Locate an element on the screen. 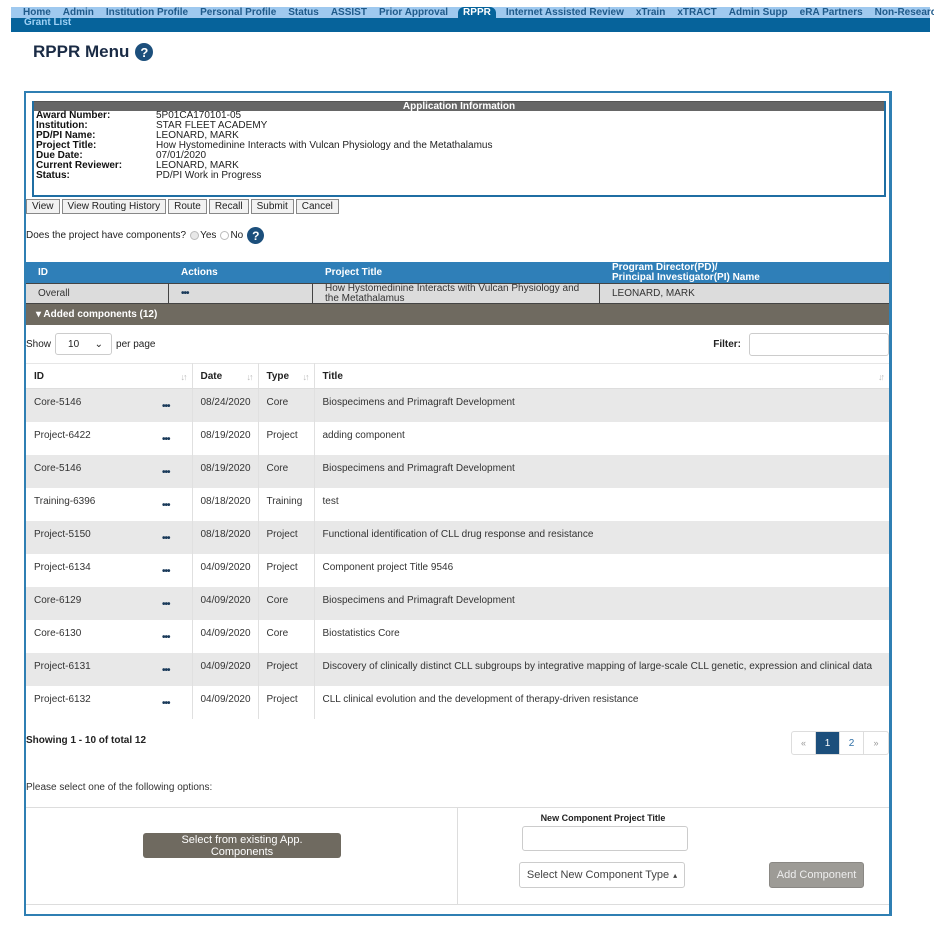  next-page-button: » is located at coordinates (876, 743).